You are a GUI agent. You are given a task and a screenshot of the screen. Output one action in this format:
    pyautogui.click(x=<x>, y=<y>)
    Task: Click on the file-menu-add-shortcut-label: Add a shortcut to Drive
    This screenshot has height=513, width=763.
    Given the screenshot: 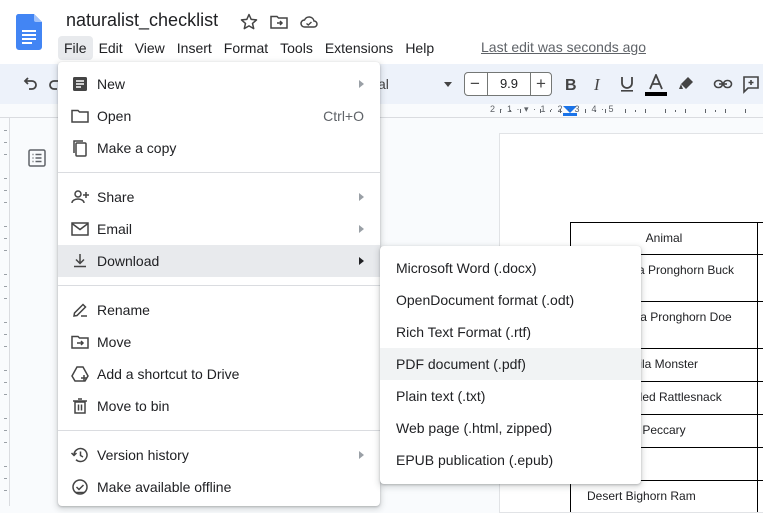 What is the action you would take?
    pyautogui.click(x=168, y=374)
    